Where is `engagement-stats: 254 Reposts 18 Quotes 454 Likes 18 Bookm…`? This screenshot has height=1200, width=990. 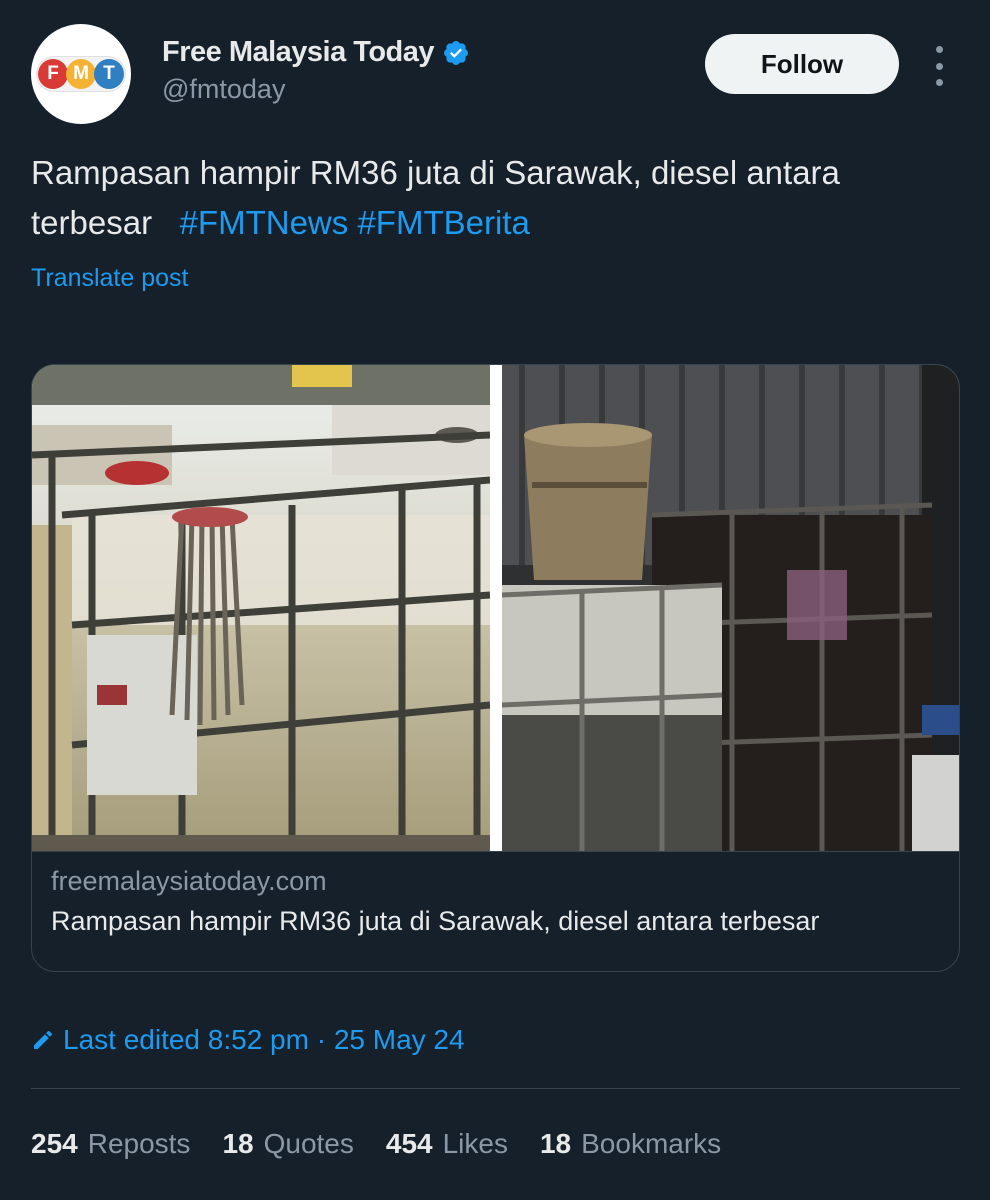 engagement-stats: 254 Reposts 18 Quotes 454 Likes 18 Bookm… is located at coordinates (376, 1144).